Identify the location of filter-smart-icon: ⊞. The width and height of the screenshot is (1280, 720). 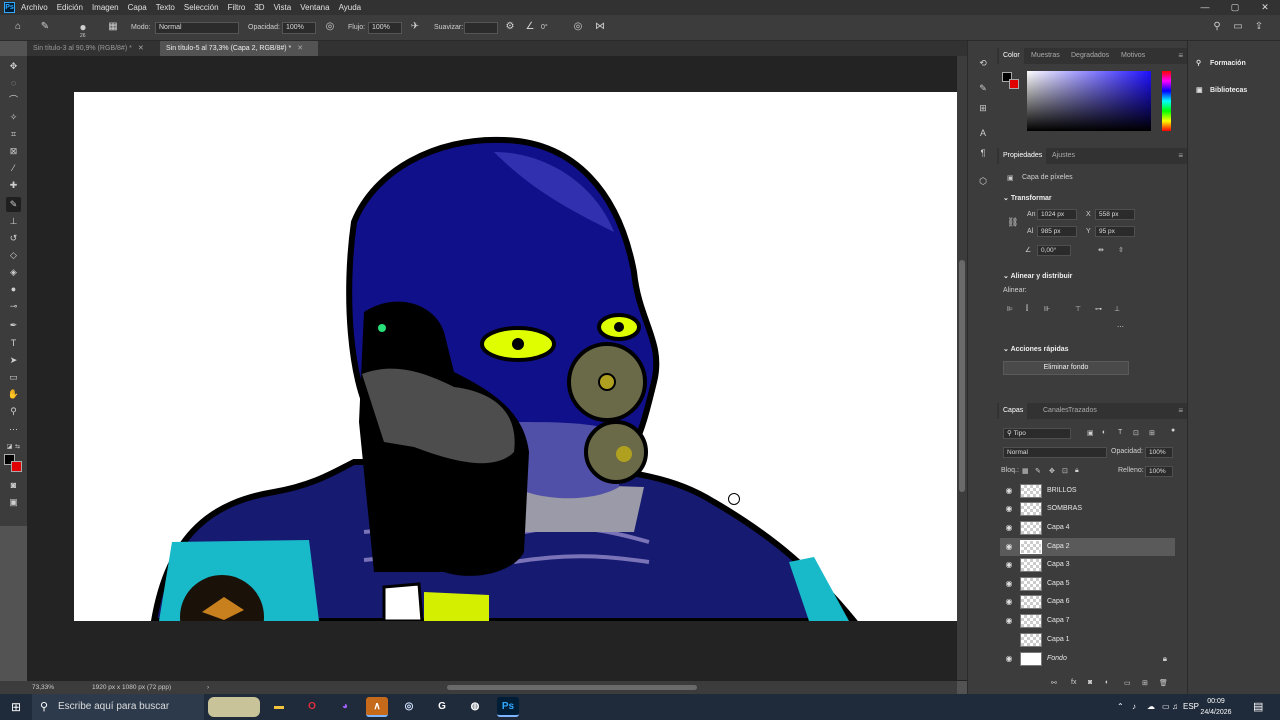
(1152, 433).